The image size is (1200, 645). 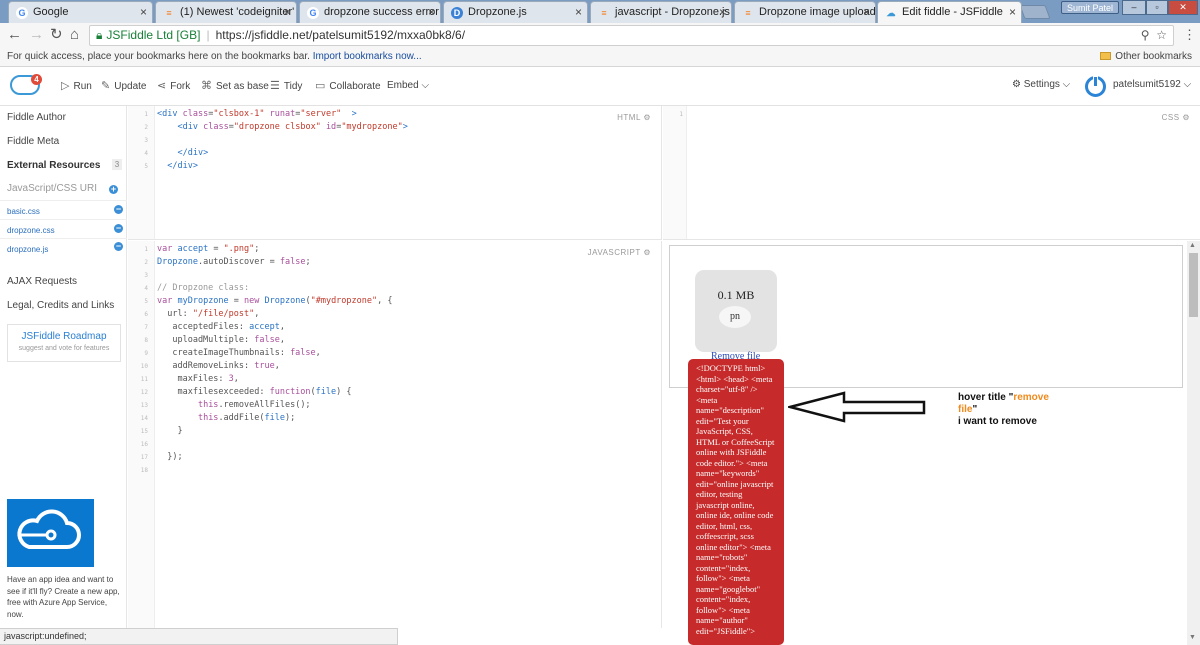 I want to click on other-bookmarks: Other bookmarks, so click(x=1146, y=56).